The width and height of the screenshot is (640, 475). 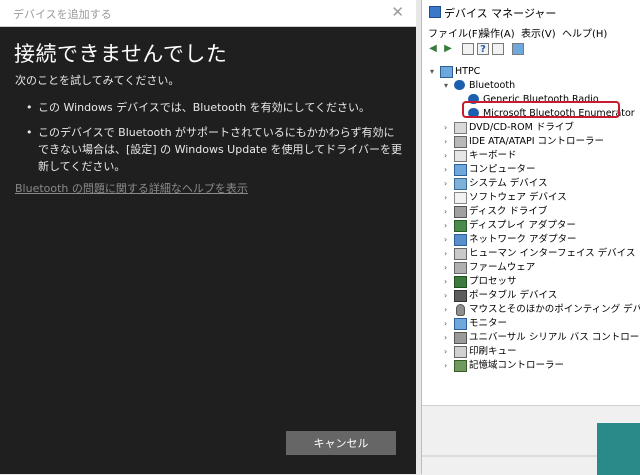 What do you see at coordinates (521, 127) in the screenshot?
I see `tree-node-label: DVD/CD-ROM ドライブ` at bounding box center [521, 127].